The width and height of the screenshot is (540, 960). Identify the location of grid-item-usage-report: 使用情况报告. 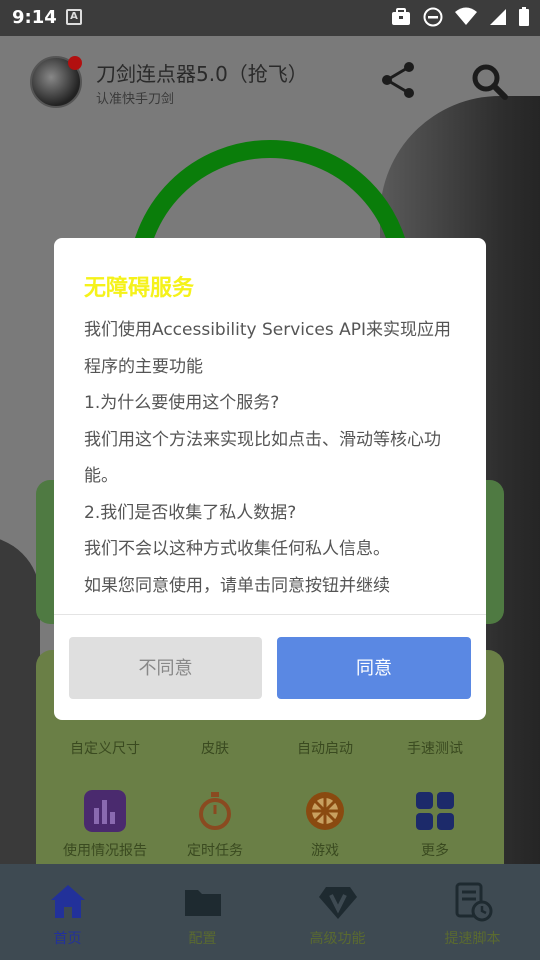
(105, 825).